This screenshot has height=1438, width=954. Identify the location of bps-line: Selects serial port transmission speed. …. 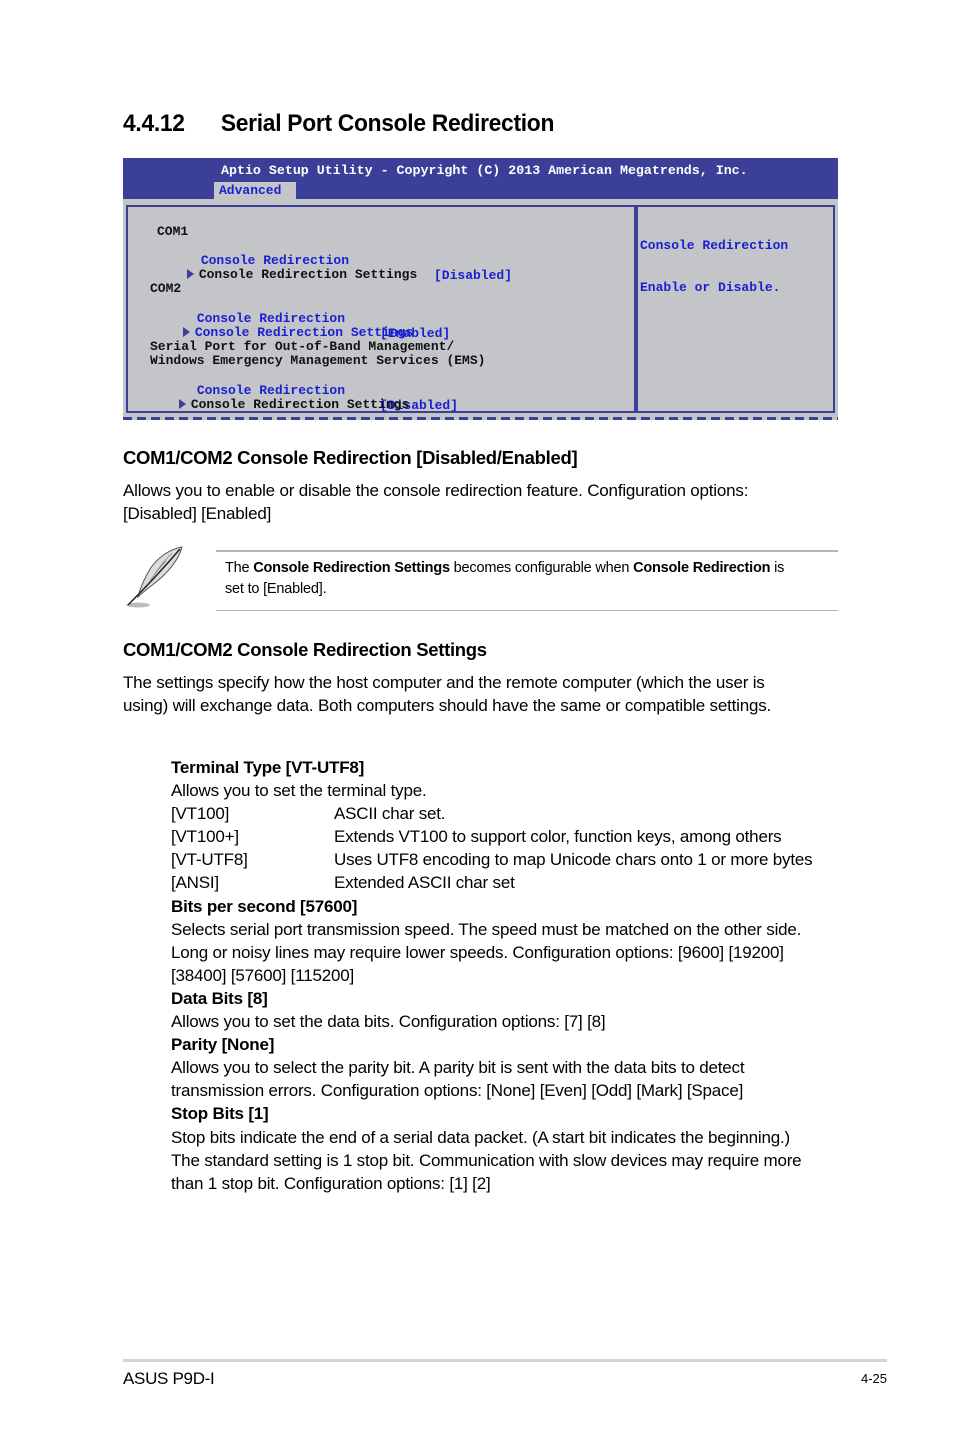
(486, 929).